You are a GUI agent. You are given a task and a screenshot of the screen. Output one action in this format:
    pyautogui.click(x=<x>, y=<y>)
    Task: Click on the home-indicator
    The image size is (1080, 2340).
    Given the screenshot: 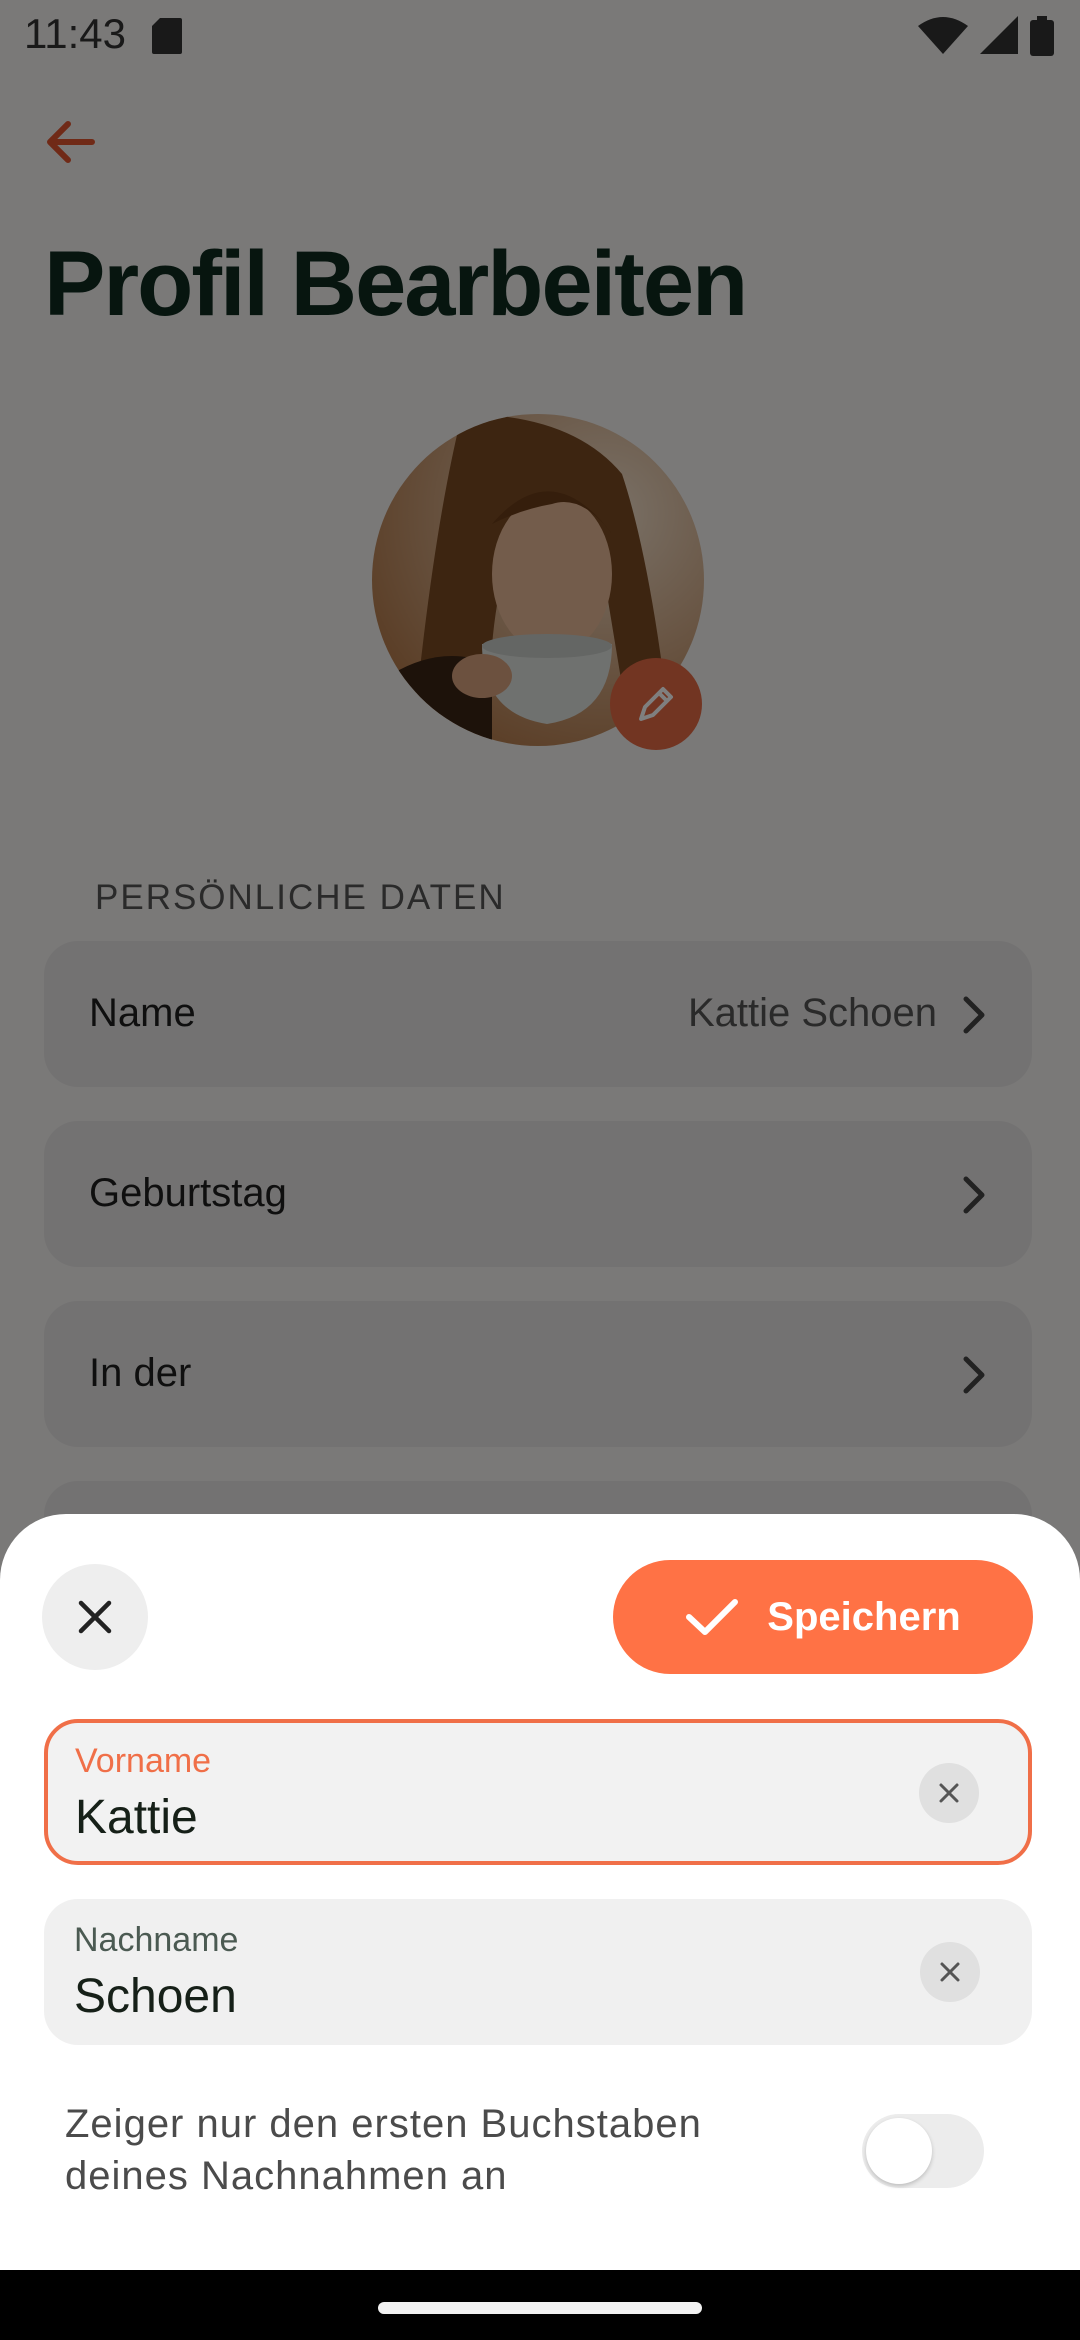 What is the action you would take?
    pyautogui.click(x=540, y=2308)
    